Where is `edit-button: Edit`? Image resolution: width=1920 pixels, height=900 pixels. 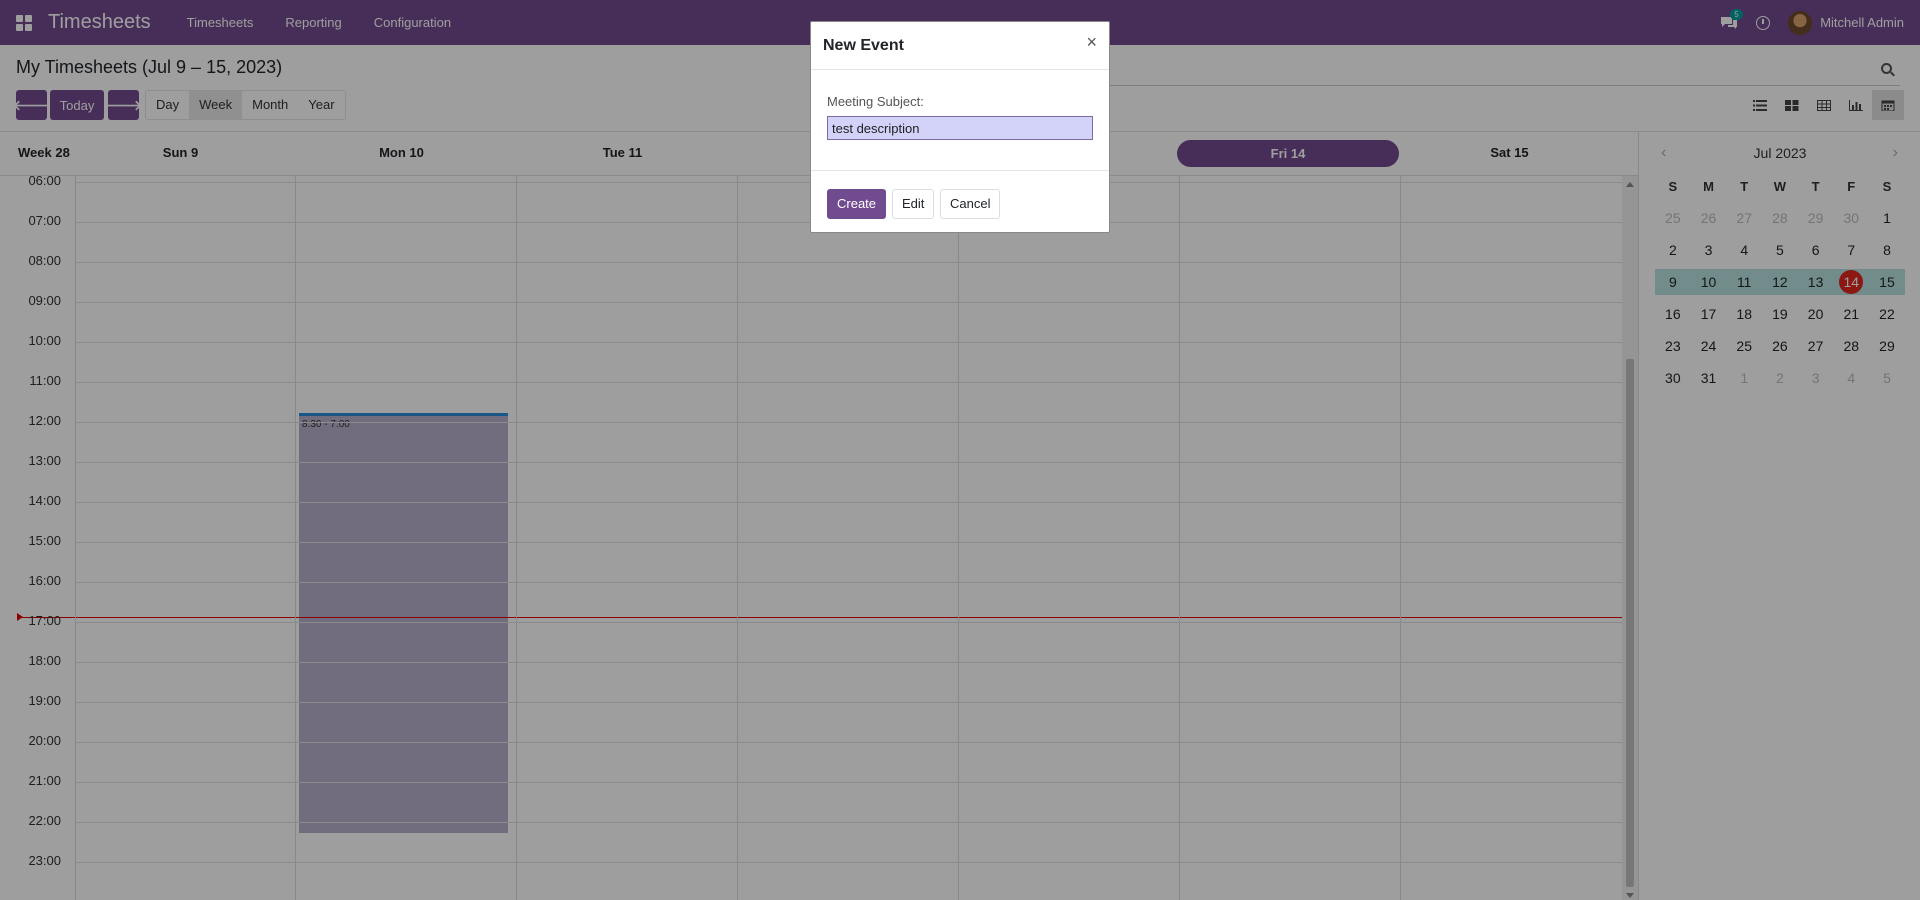
edit-button: Edit is located at coordinates (913, 204).